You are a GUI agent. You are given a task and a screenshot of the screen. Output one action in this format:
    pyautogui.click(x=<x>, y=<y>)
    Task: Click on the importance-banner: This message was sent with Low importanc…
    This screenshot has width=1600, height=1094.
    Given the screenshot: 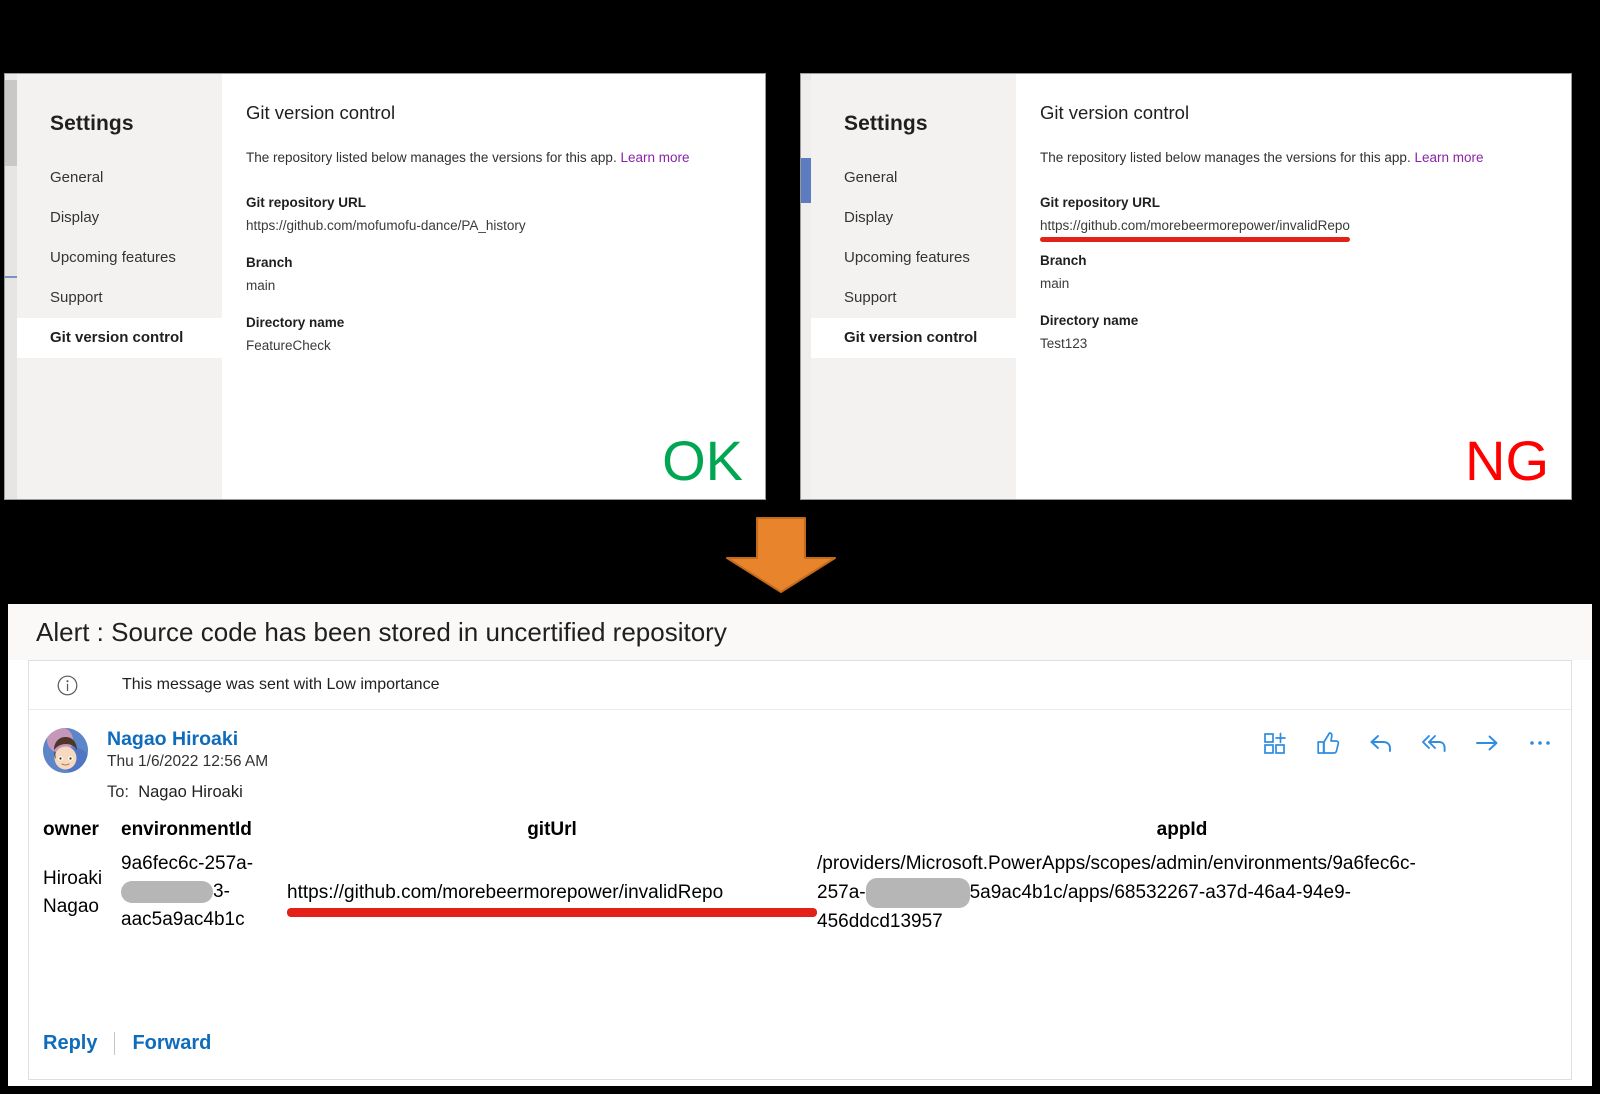 What is the action you would take?
    pyautogui.click(x=800, y=685)
    